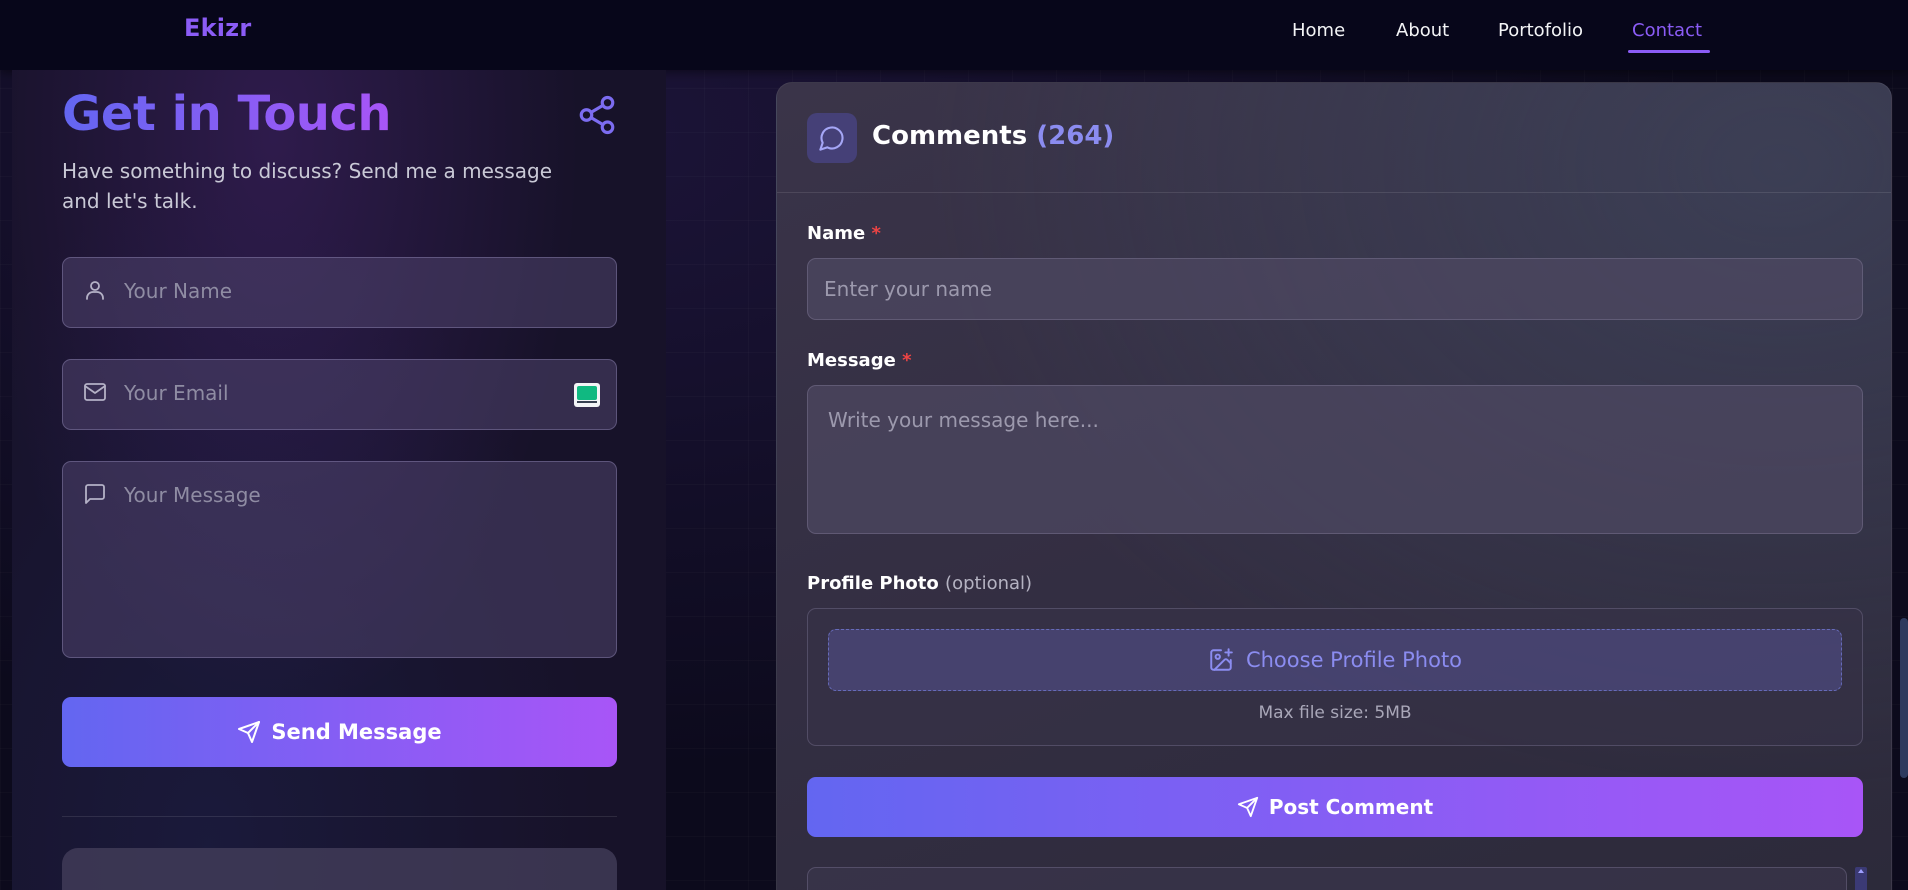 The width and height of the screenshot is (1908, 890). What do you see at coordinates (227, 114) in the screenshot?
I see `contact-title: Get in Touch` at bounding box center [227, 114].